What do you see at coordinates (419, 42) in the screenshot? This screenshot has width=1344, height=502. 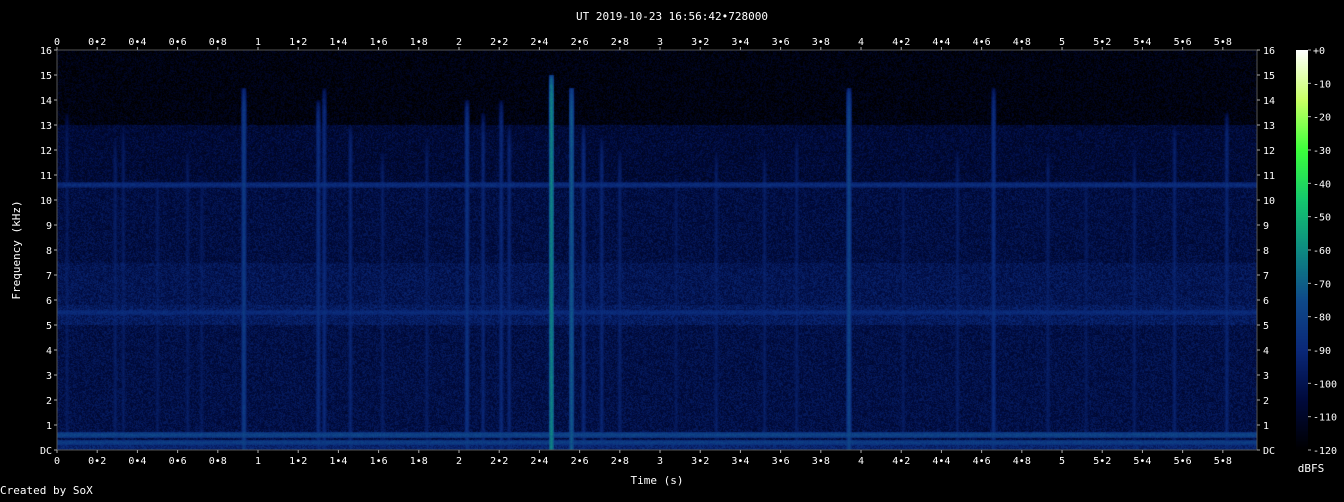 I see `x-tick-top-label: 1•8` at bounding box center [419, 42].